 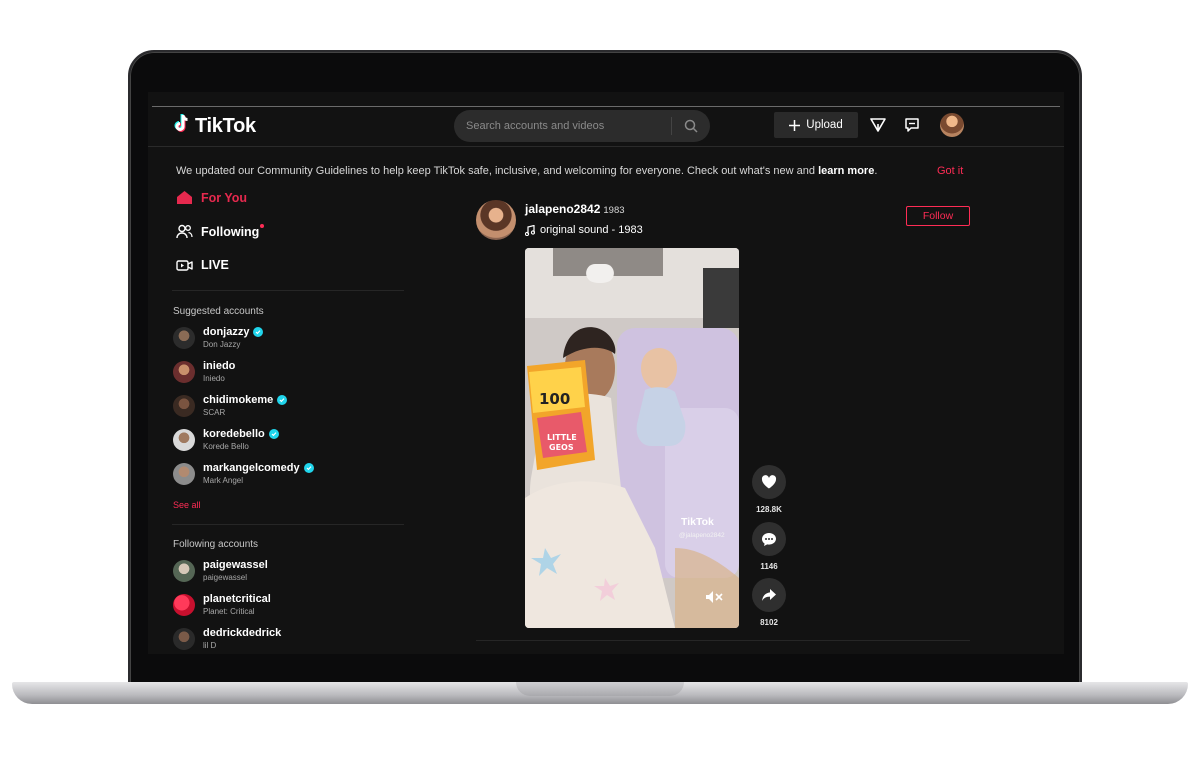 I want to click on post-sound: original sound - 1983, so click(x=584, y=230).